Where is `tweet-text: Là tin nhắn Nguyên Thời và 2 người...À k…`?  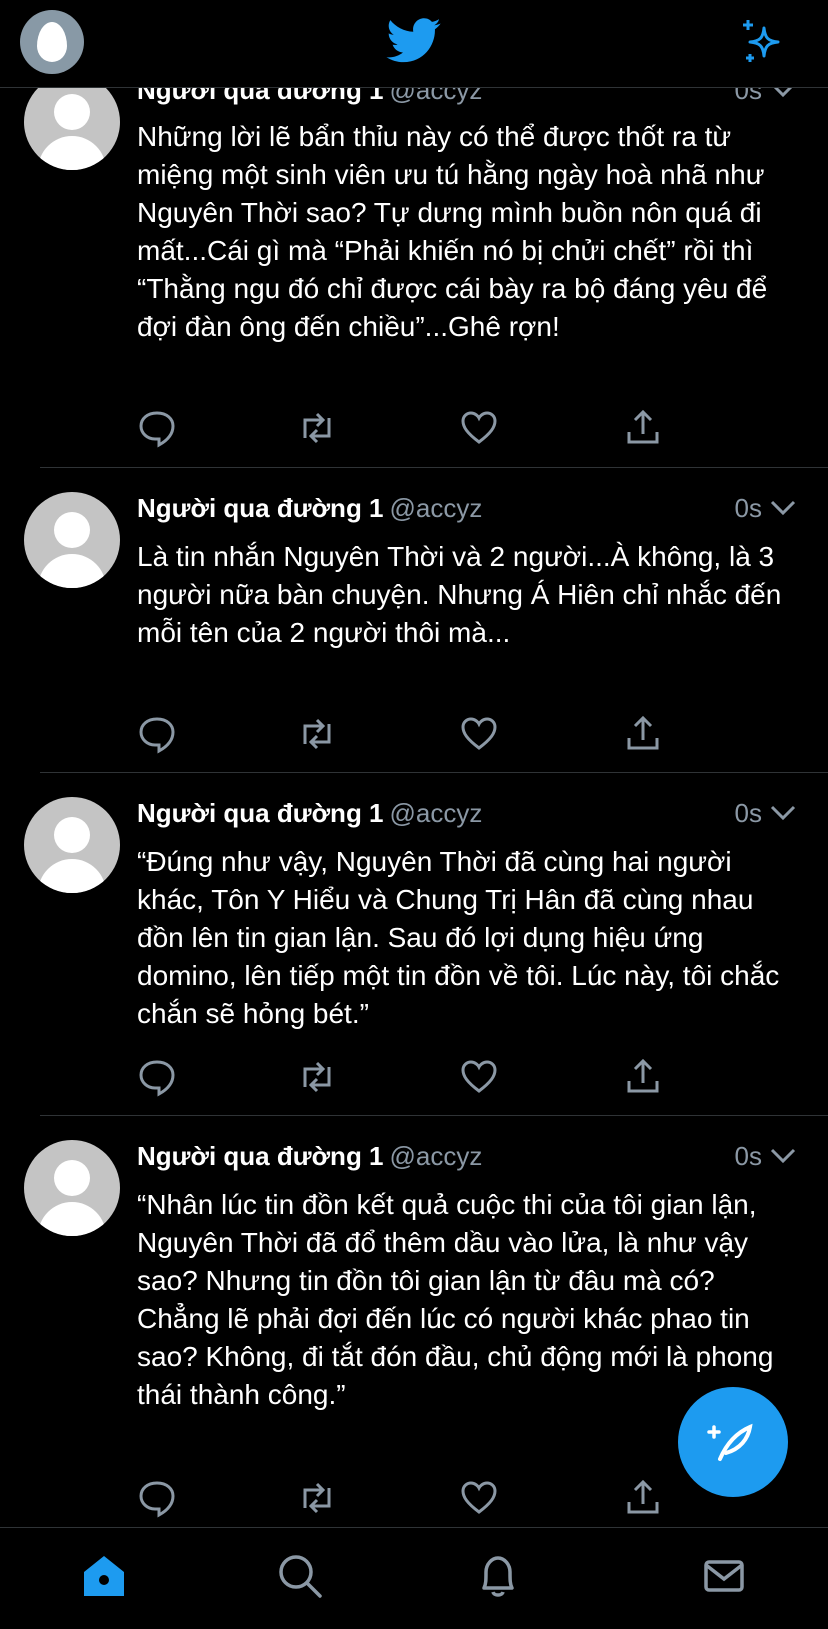 tweet-text: Là tin nhắn Nguyên Thời và 2 người...À k… is located at coordinates (459, 594).